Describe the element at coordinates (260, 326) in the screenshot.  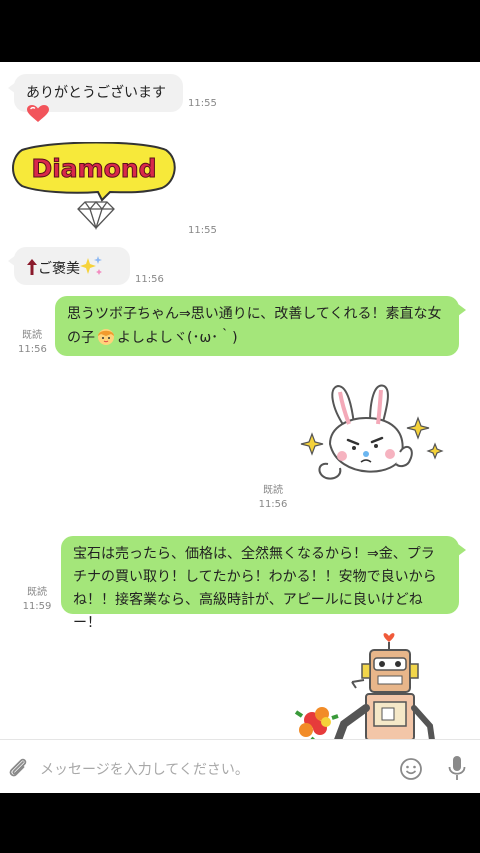
I see `outgoing-message: 思うツボ子ちゃん⇒思い通りに、改善してくれる！素直な女の子 よしよしヾ(･ω･｀)` at that location.